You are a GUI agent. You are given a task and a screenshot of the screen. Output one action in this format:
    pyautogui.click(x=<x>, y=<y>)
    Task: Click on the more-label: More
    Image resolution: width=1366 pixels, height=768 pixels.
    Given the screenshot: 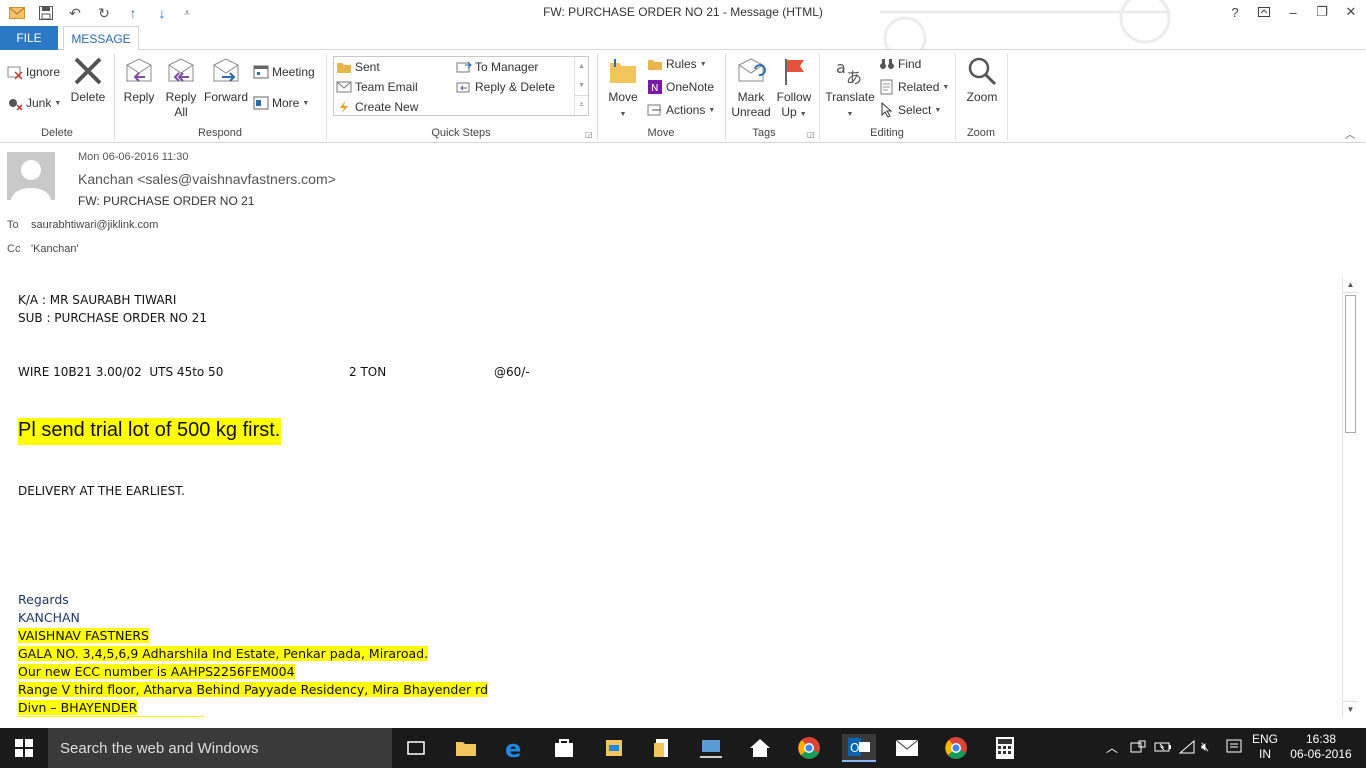 What is the action you would take?
    pyautogui.click(x=286, y=103)
    